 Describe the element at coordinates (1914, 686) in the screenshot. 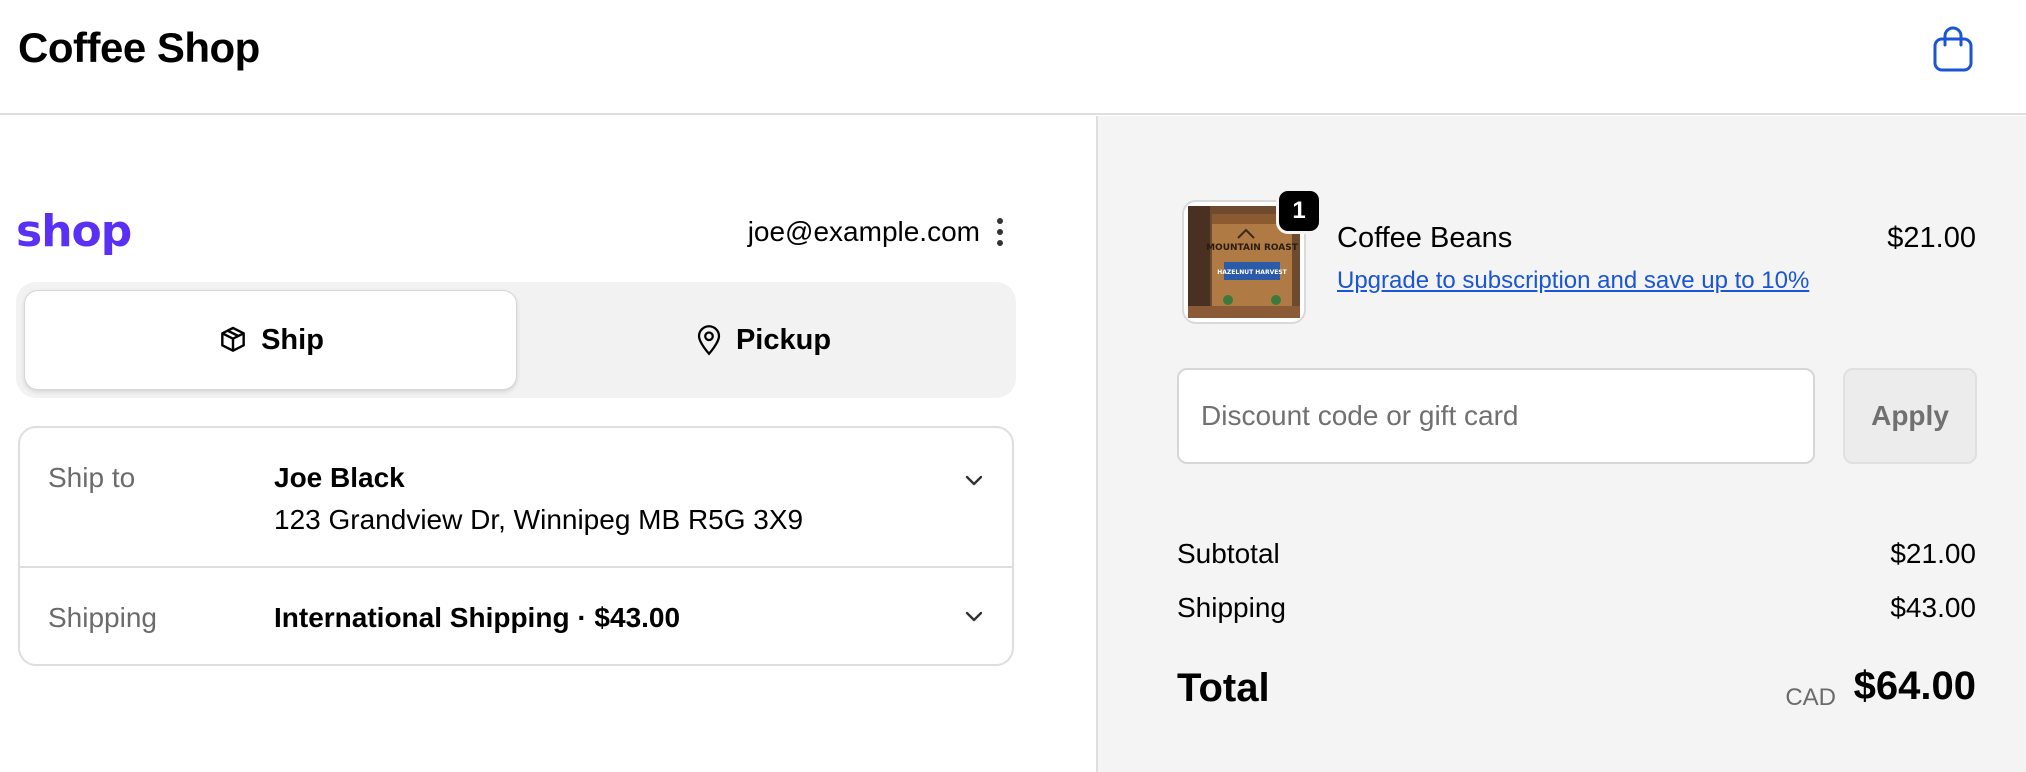

I see `total-value: $64.00` at that location.